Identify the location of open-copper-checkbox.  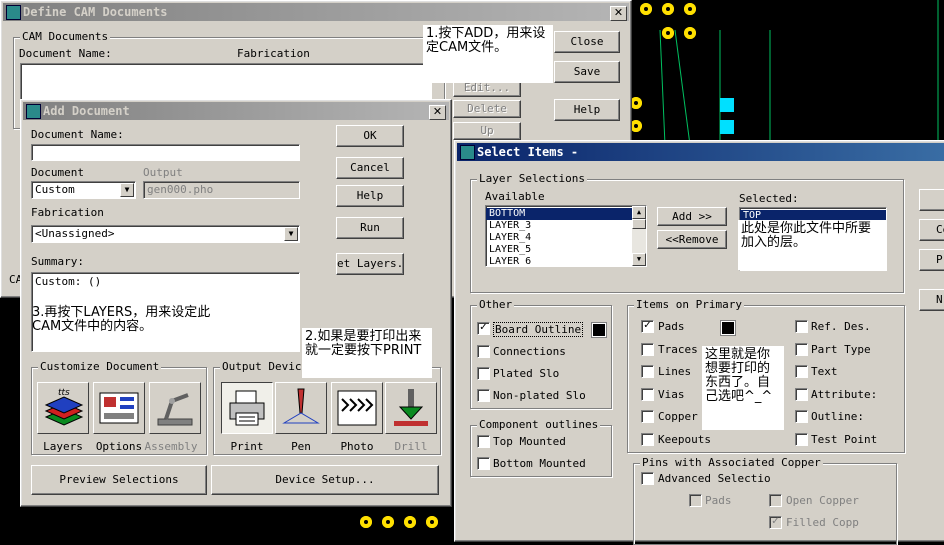
(775, 500).